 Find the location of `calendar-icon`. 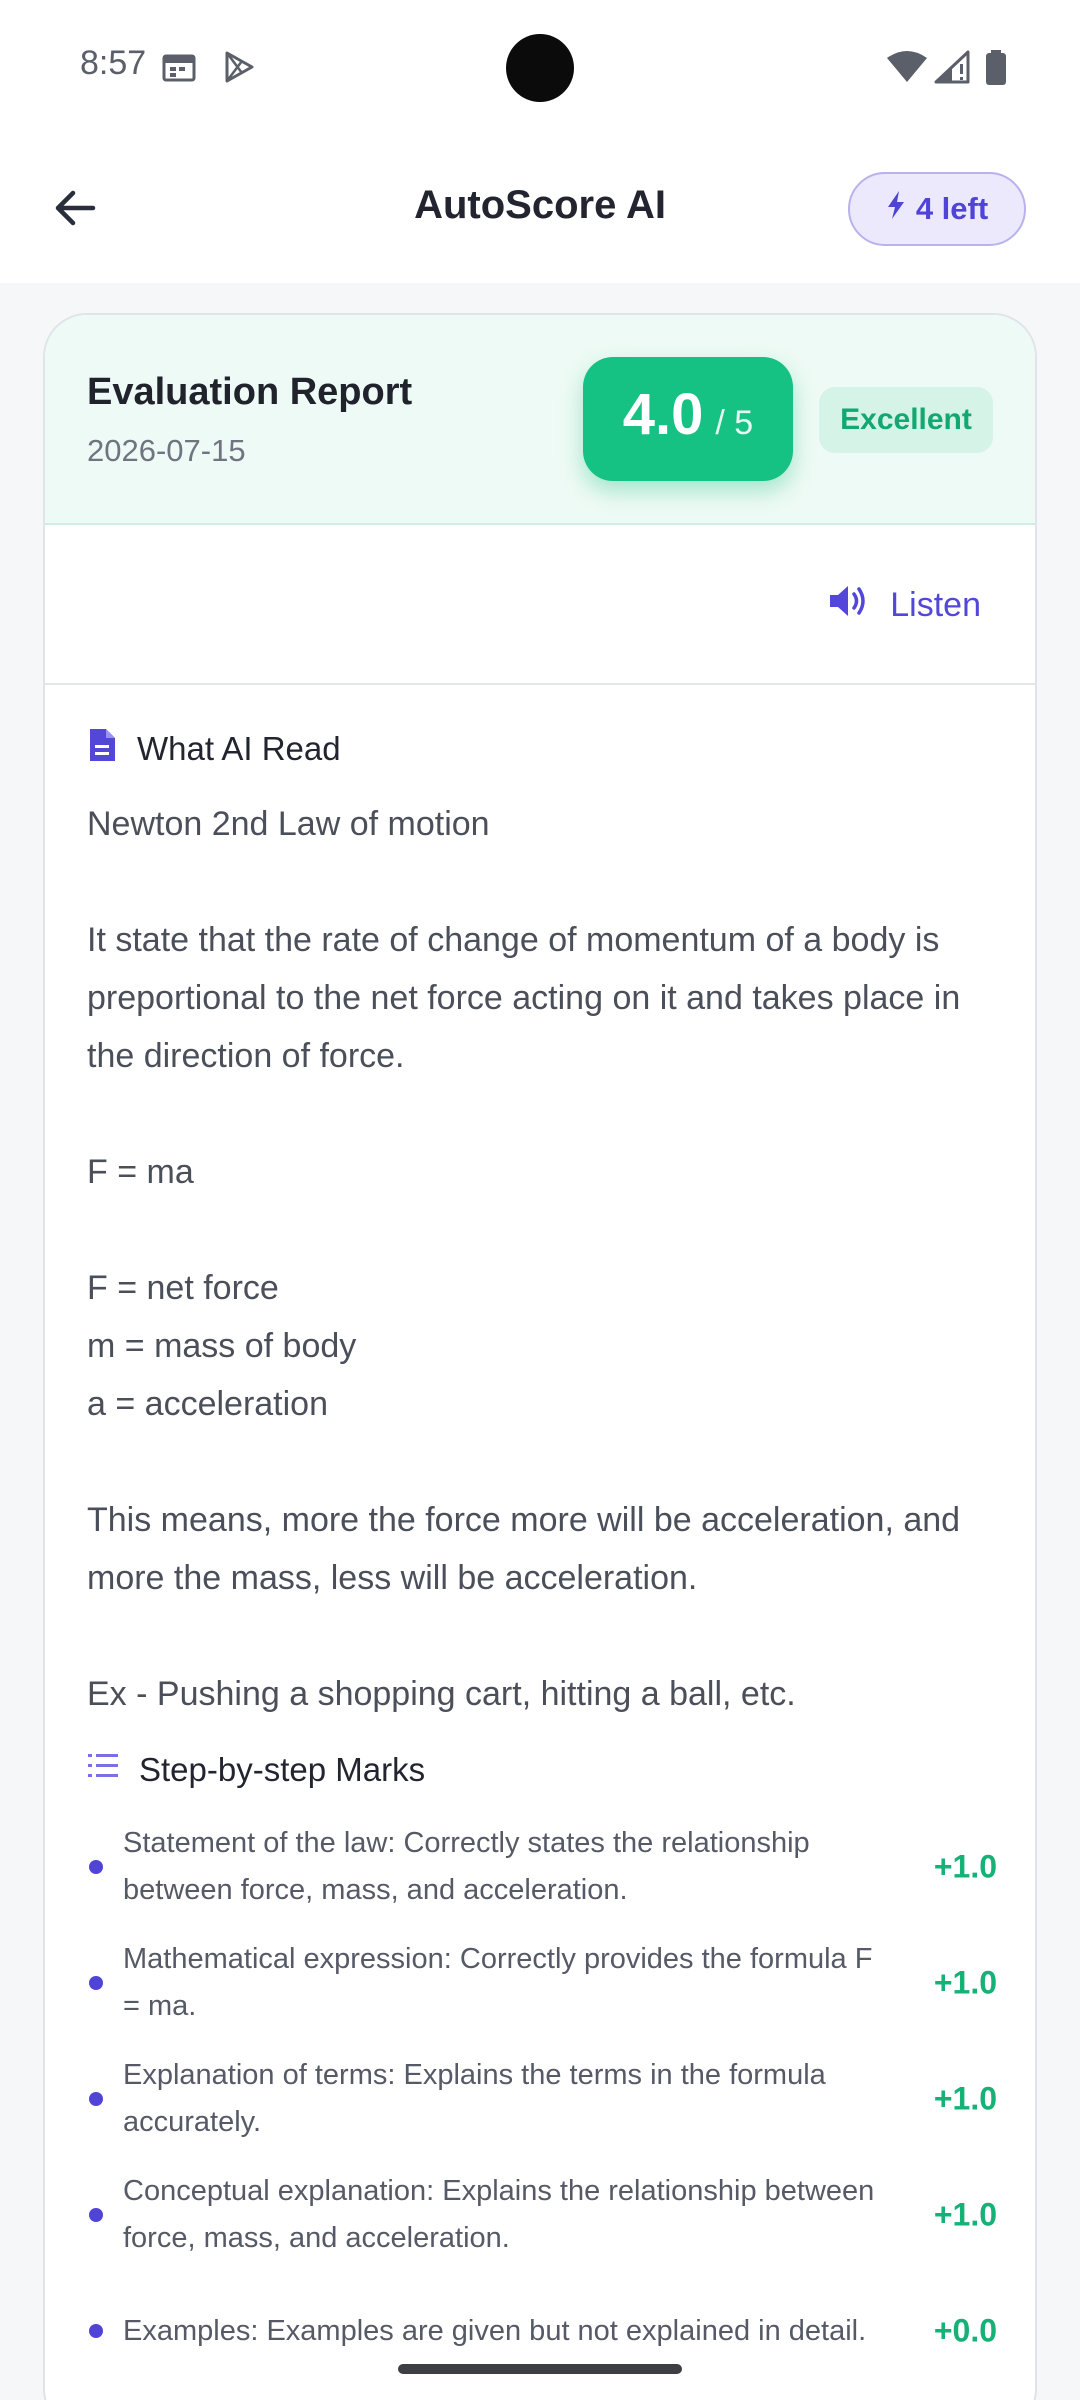

calendar-icon is located at coordinates (179, 69).